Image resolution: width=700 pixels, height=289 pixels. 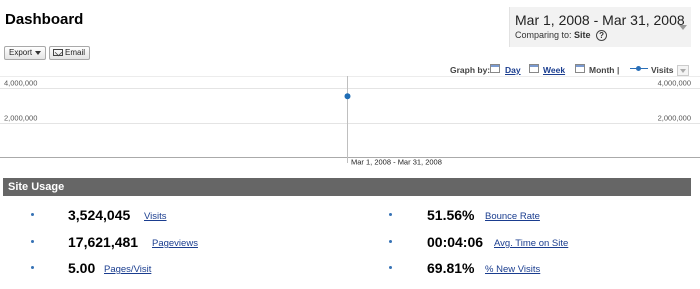 I want to click on graph-by-label: Graph by:, so click(x=470, y=70).